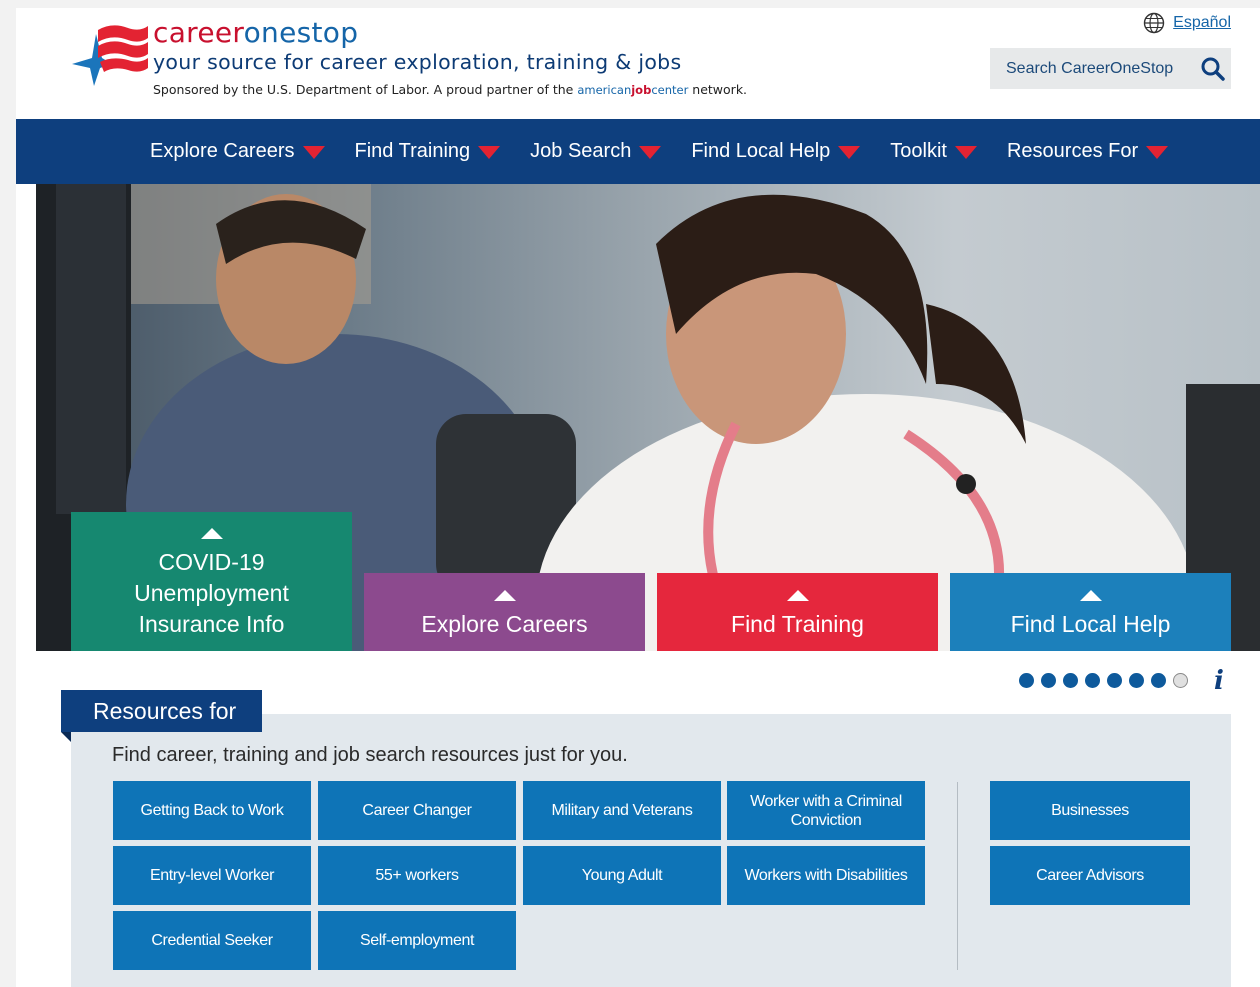 Image resolution: width=1260 pixels, height=987 pixels. Describe the element at coordinates (1213, 69) in the screenshot. I see `search-icon` at that location.